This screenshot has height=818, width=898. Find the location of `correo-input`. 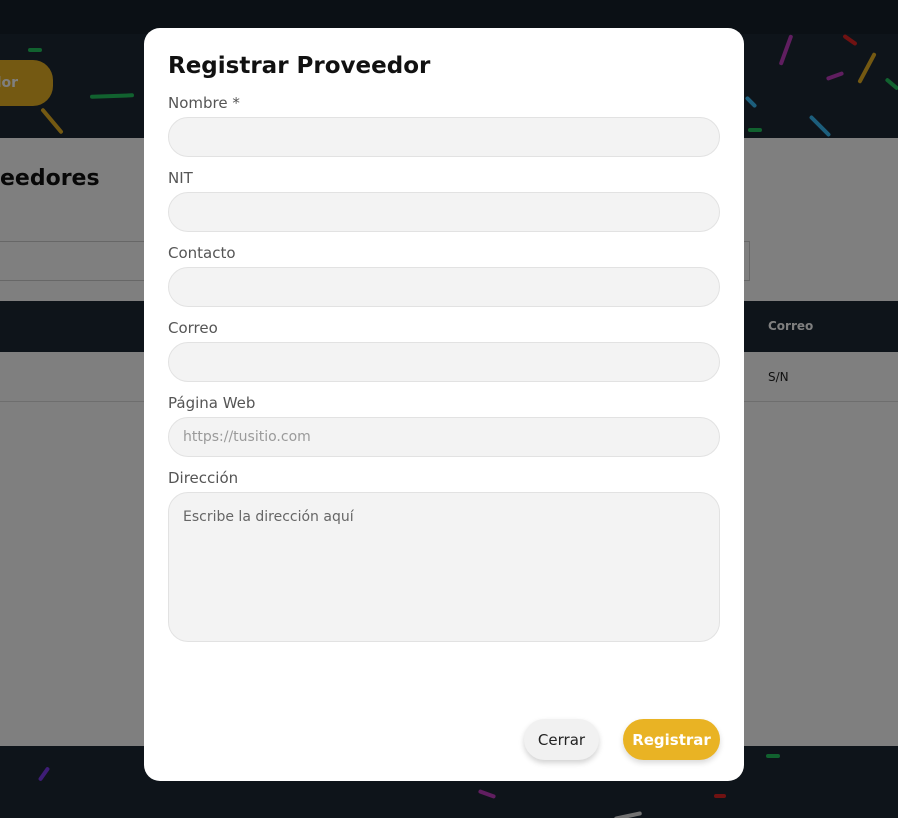

correo-input is located at coordinates (444, 362).